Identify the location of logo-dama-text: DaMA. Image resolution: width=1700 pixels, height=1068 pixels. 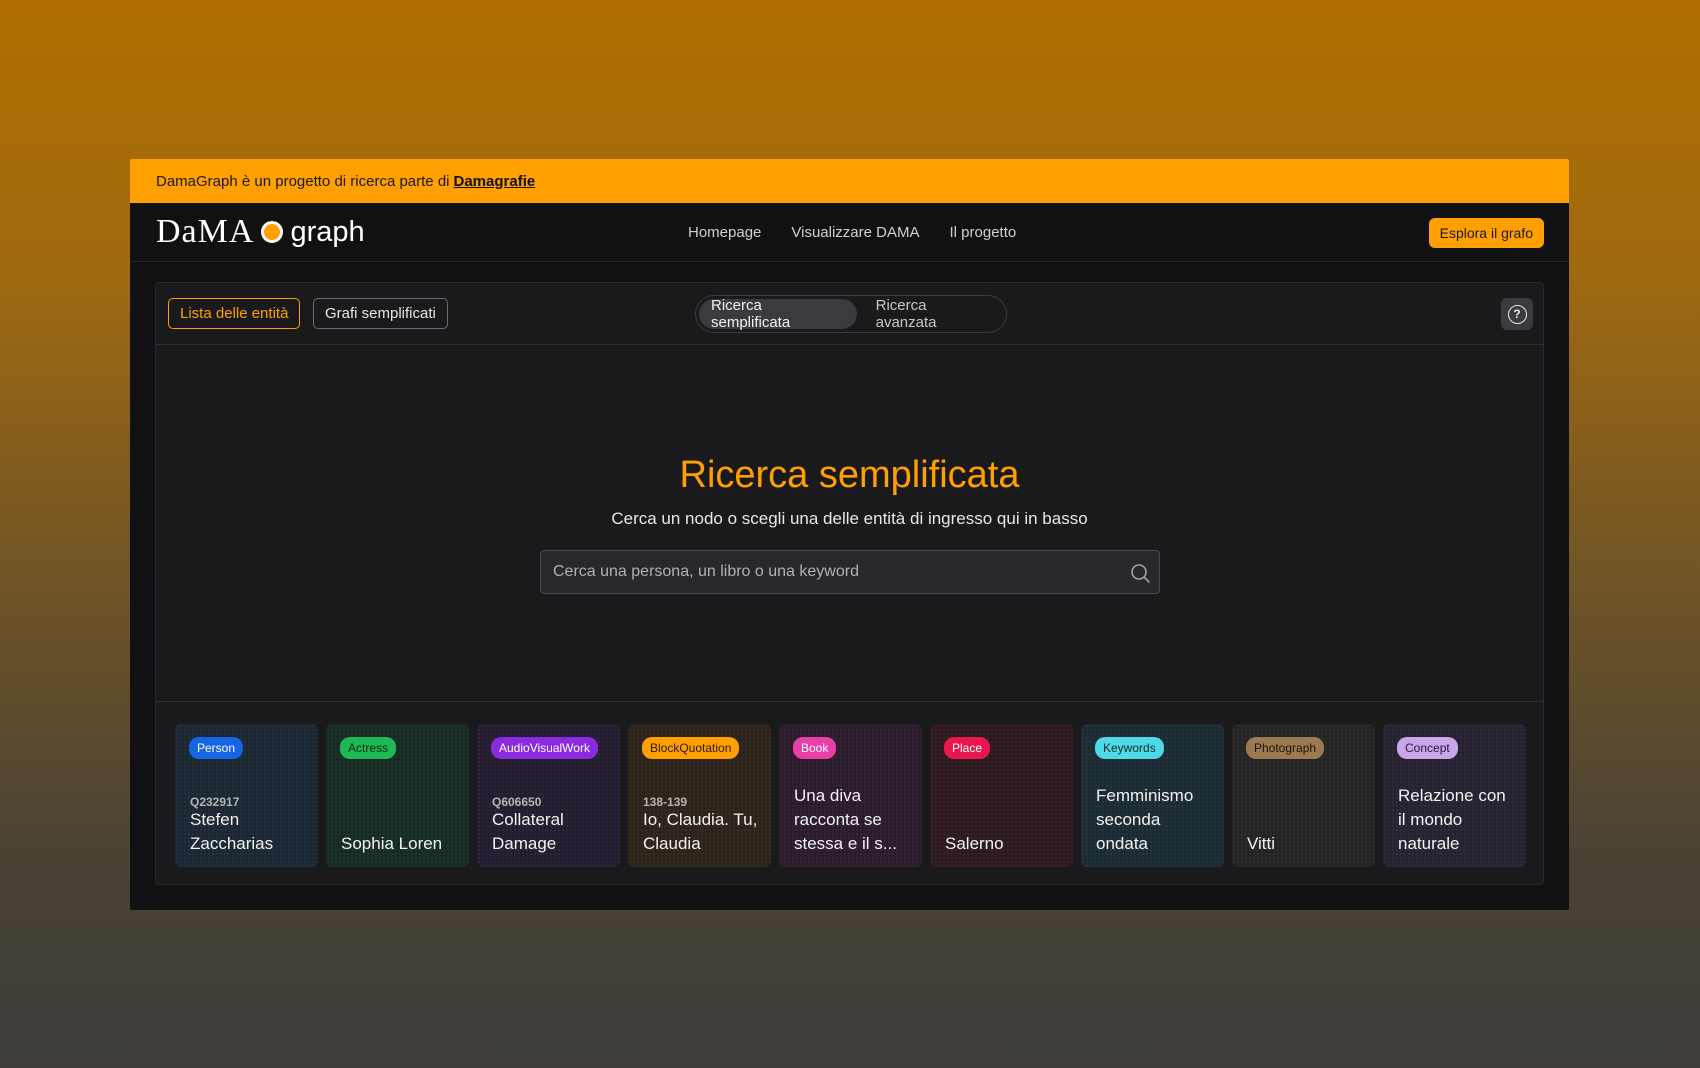
(205, 231).